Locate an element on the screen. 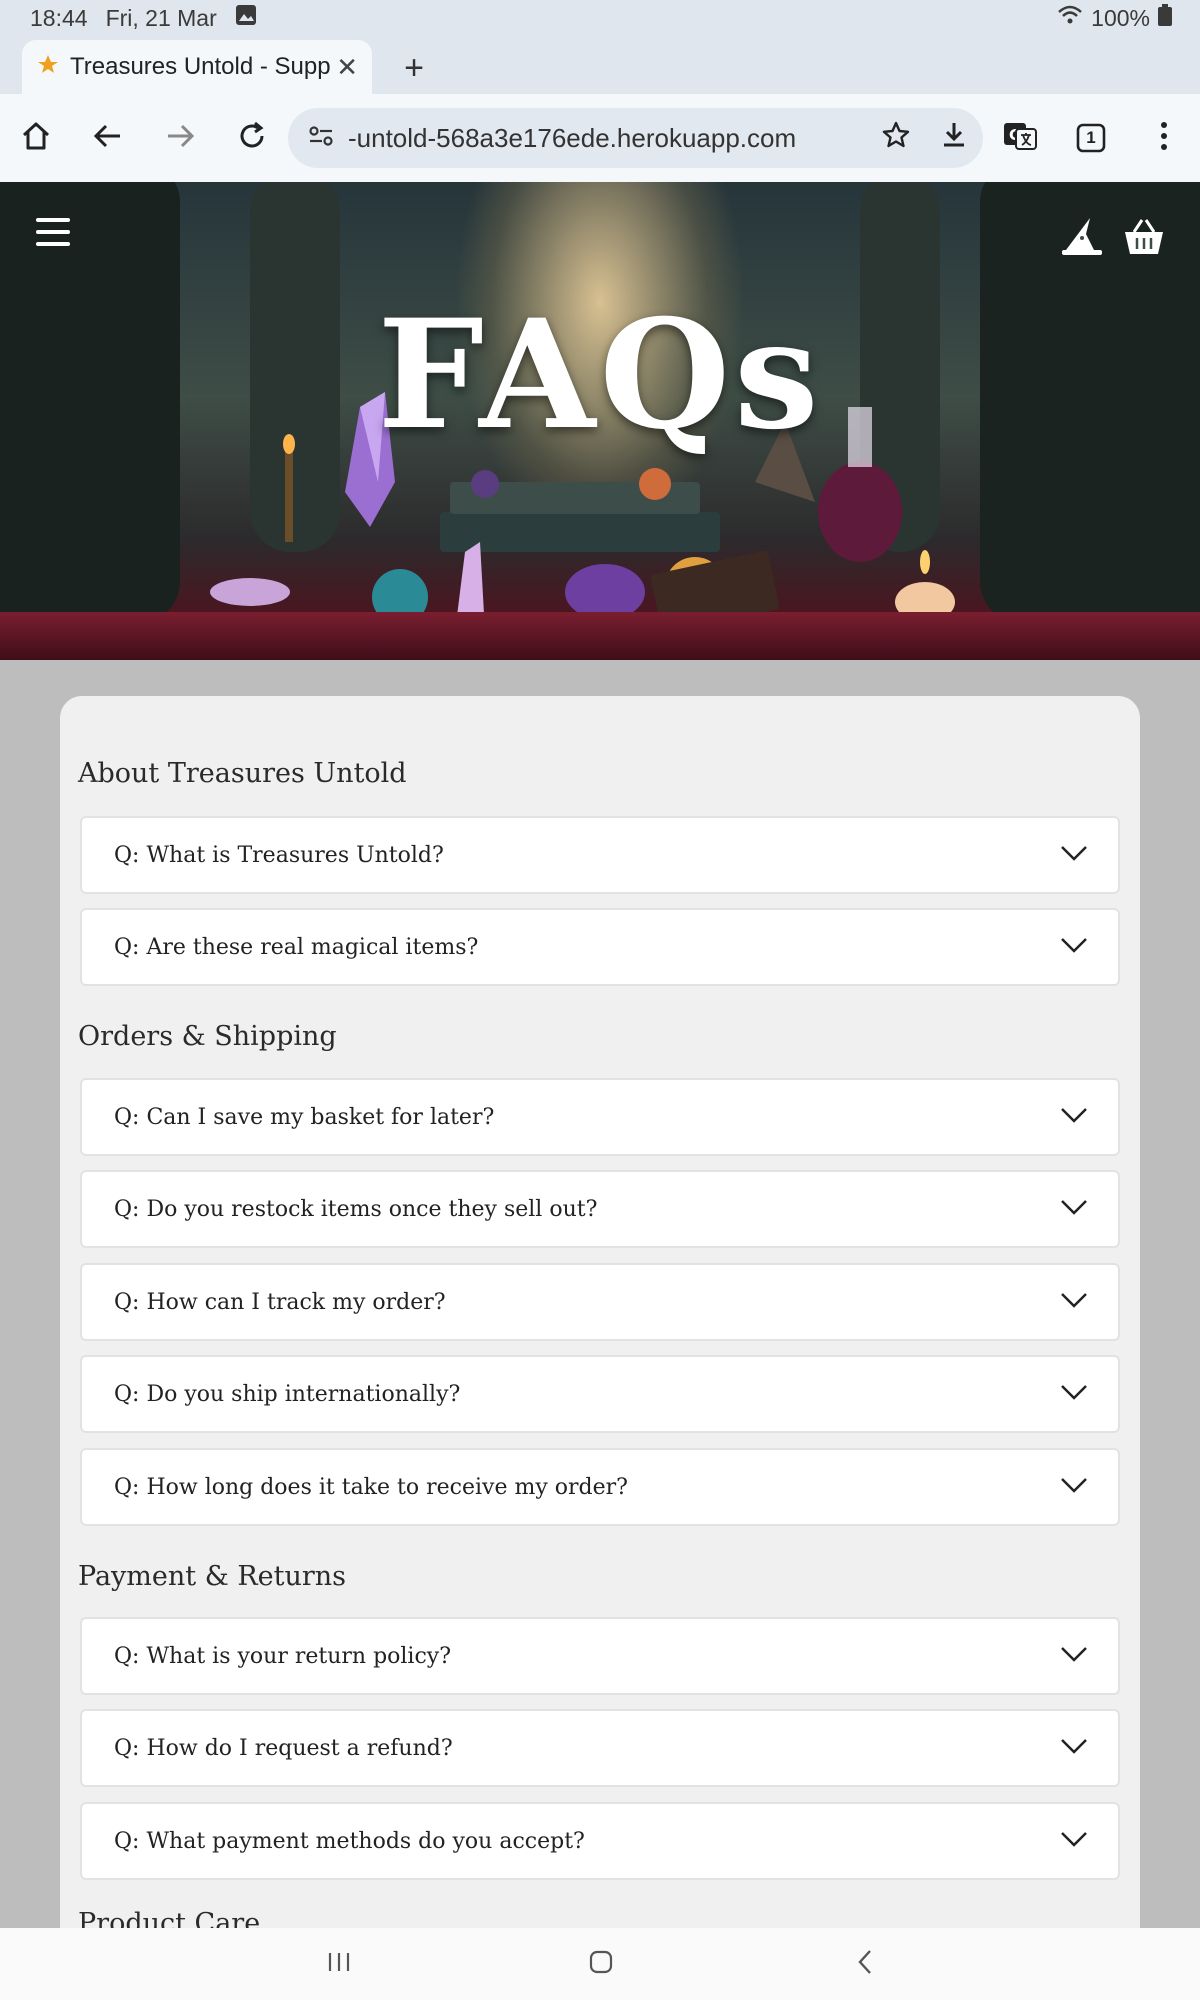 This screenshot has width=1200, height=2000. recent-apps-button is located at coordinates (339, 1964).